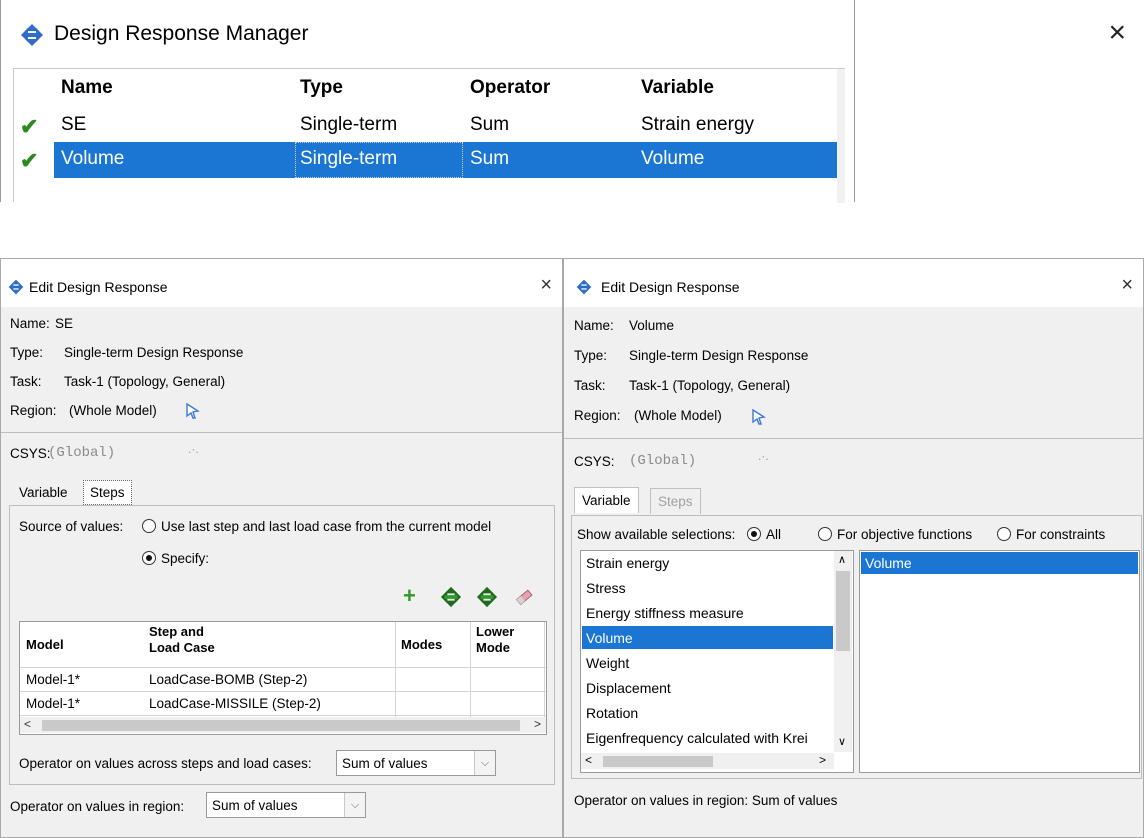 The image size is (1144, 838). Describe the element at coordinates (30, 453) in the screenshot. I see `csys-label: CSYS:` at that location.